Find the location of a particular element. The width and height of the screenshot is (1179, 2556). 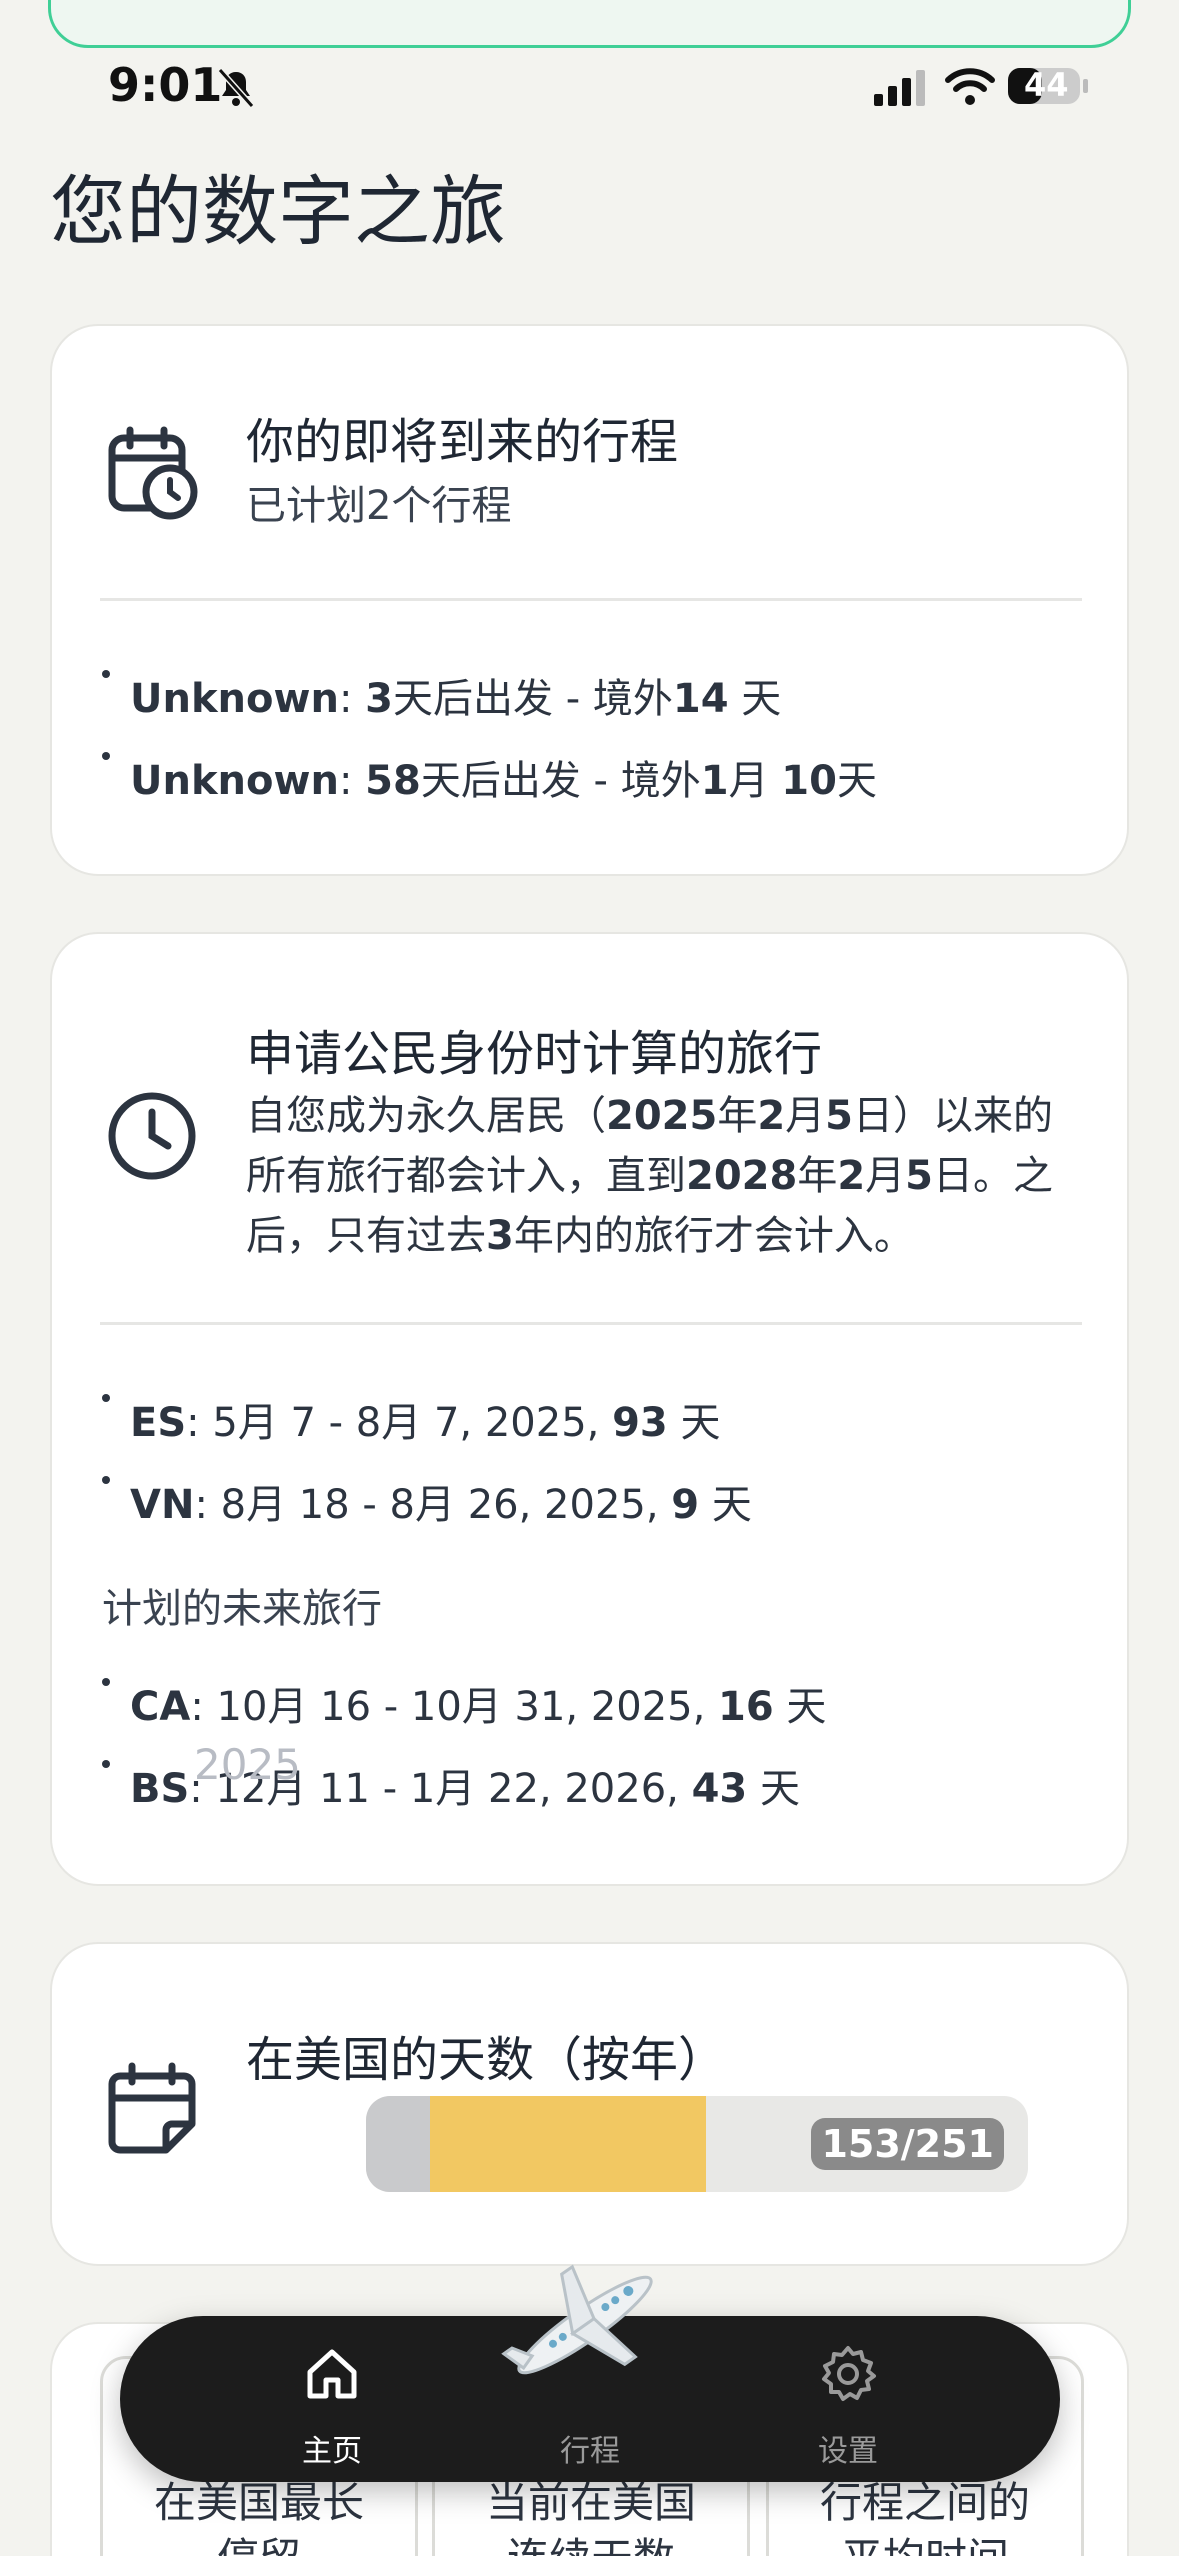

past-trip-item: VN: 8月 18 - 8月 26, 2025, 9 天 is located at coordinates (427, 1501).